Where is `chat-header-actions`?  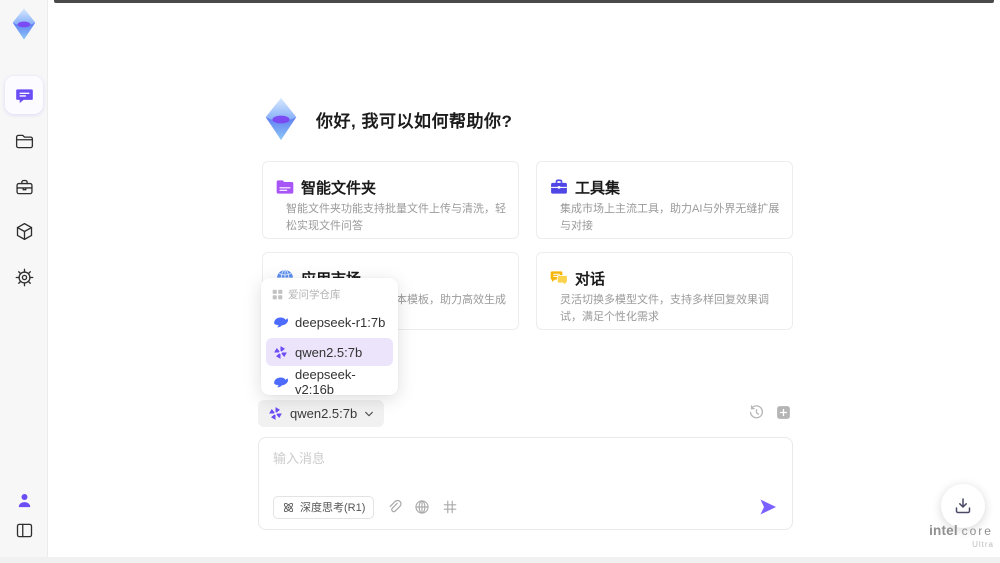
chat-header-actions is located at coordinates (770, 412).